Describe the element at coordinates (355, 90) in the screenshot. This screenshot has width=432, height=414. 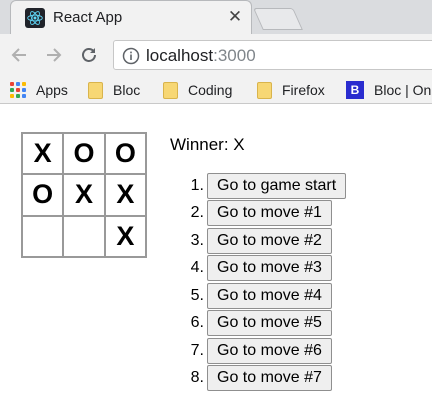
I see `bloc-icon: B` at that location.